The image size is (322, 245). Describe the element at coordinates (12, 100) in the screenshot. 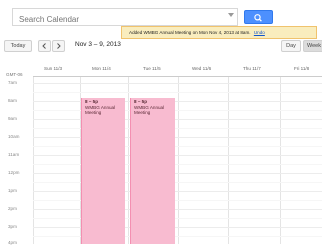

I see `time-label: 8am` at that location.